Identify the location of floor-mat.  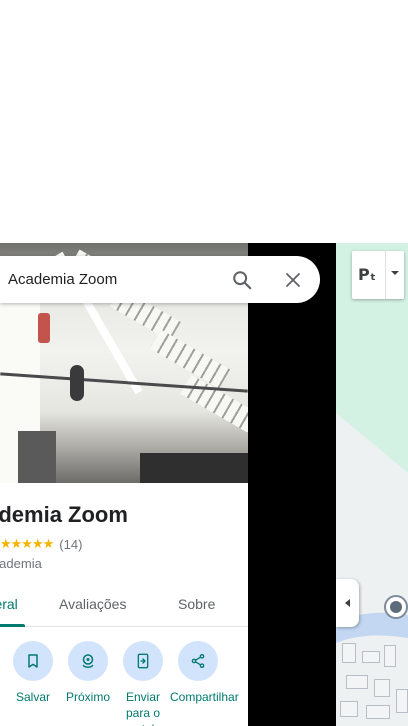
(194, 468).